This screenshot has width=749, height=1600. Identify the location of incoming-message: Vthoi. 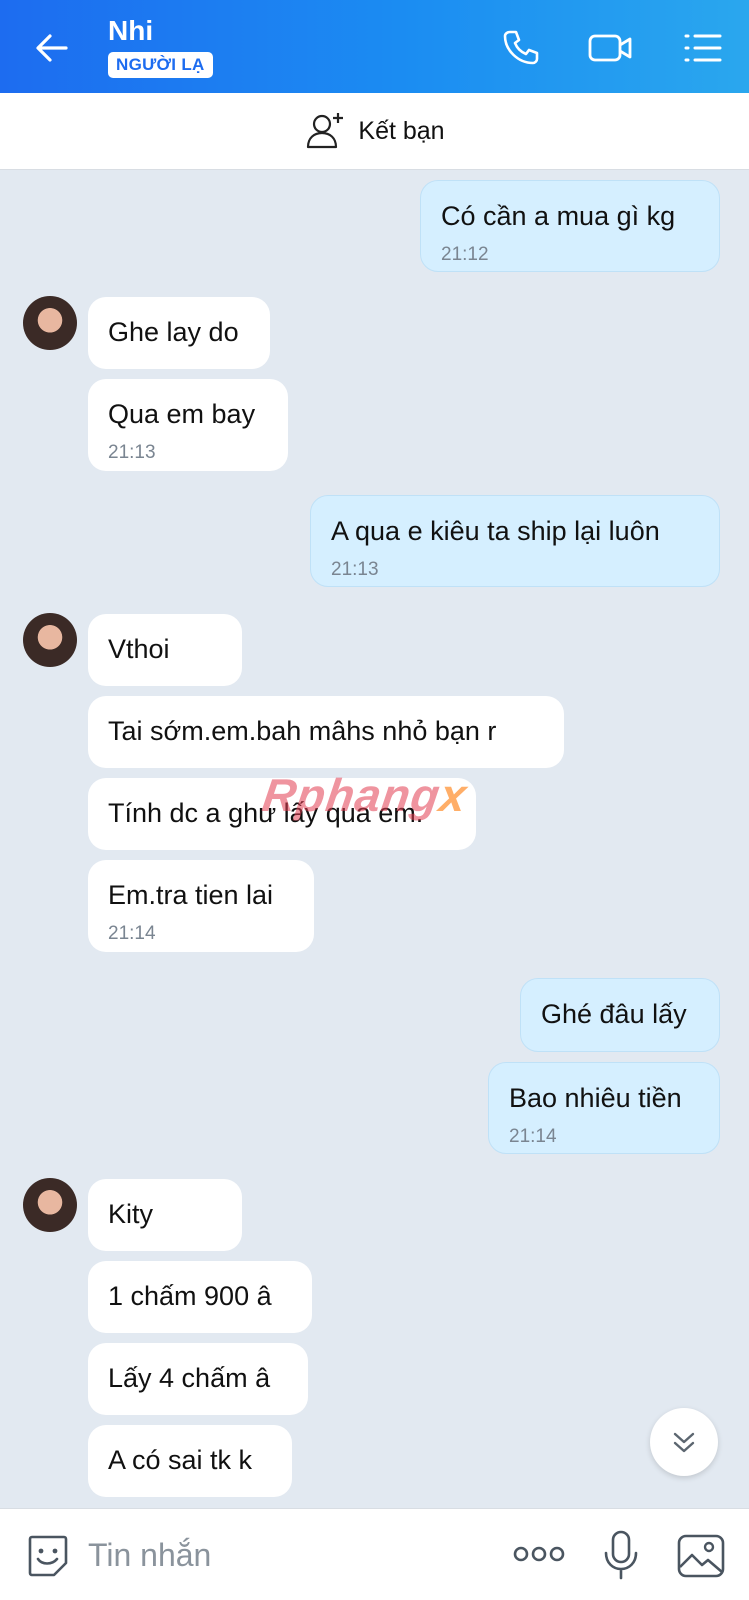
(165, 650).